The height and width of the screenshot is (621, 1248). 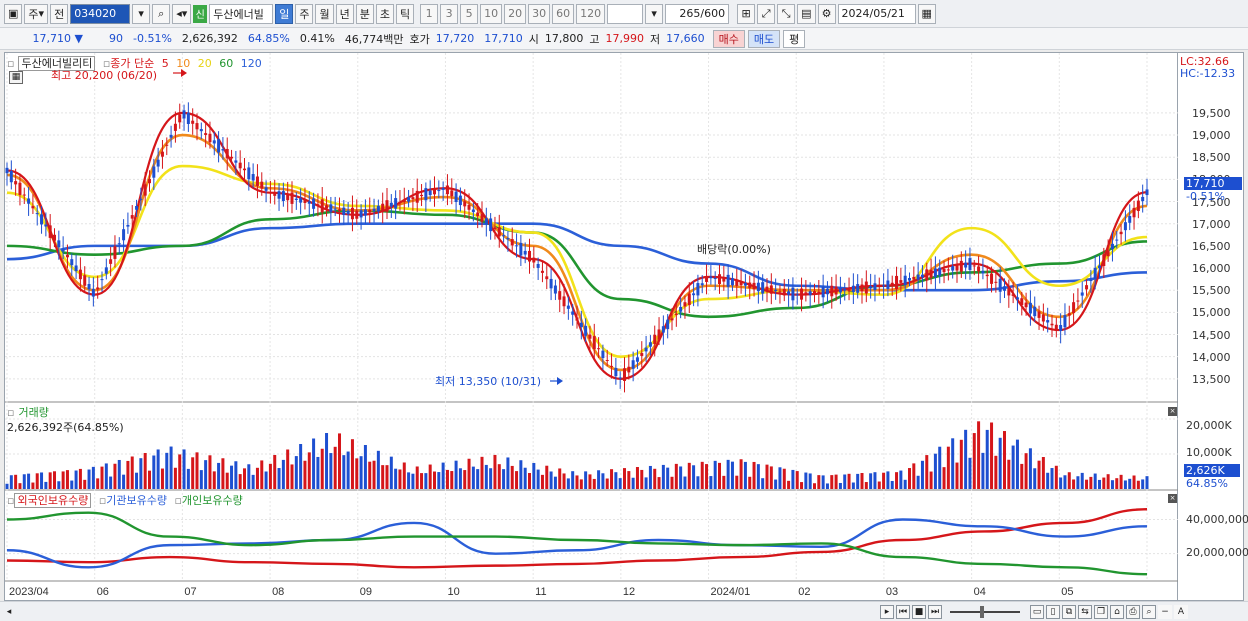 I want to click on window-restore-icon: ❐, so click(x=1101, y=611).